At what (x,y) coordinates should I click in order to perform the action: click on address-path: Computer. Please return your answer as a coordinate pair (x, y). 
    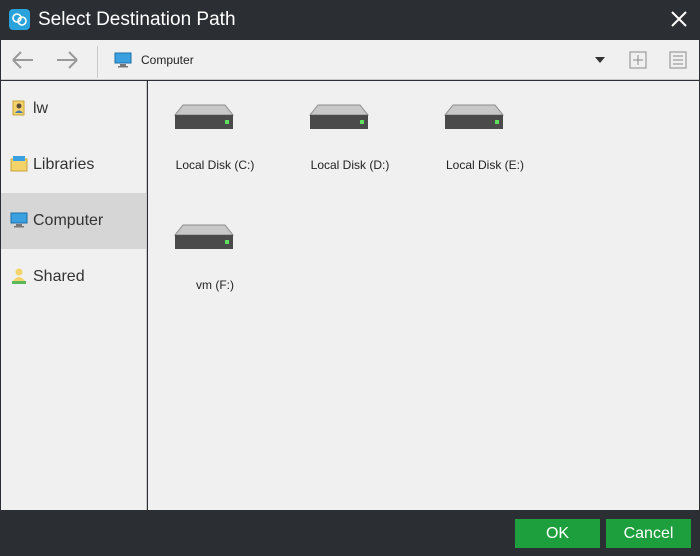
    Looking at the image, I should click on (167, 60).